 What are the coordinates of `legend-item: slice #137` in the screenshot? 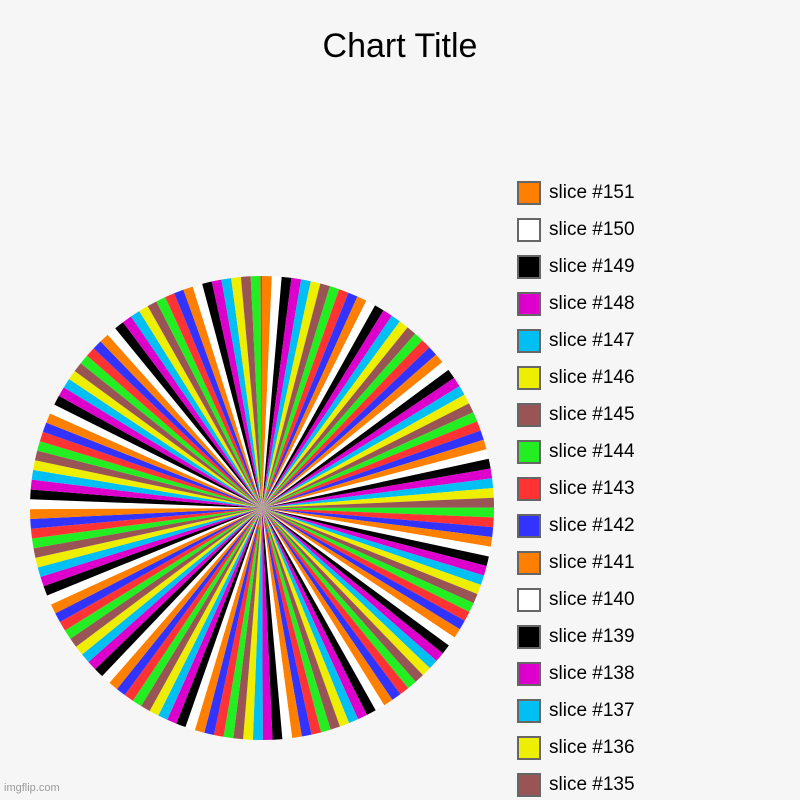 It's located at (647, 711).